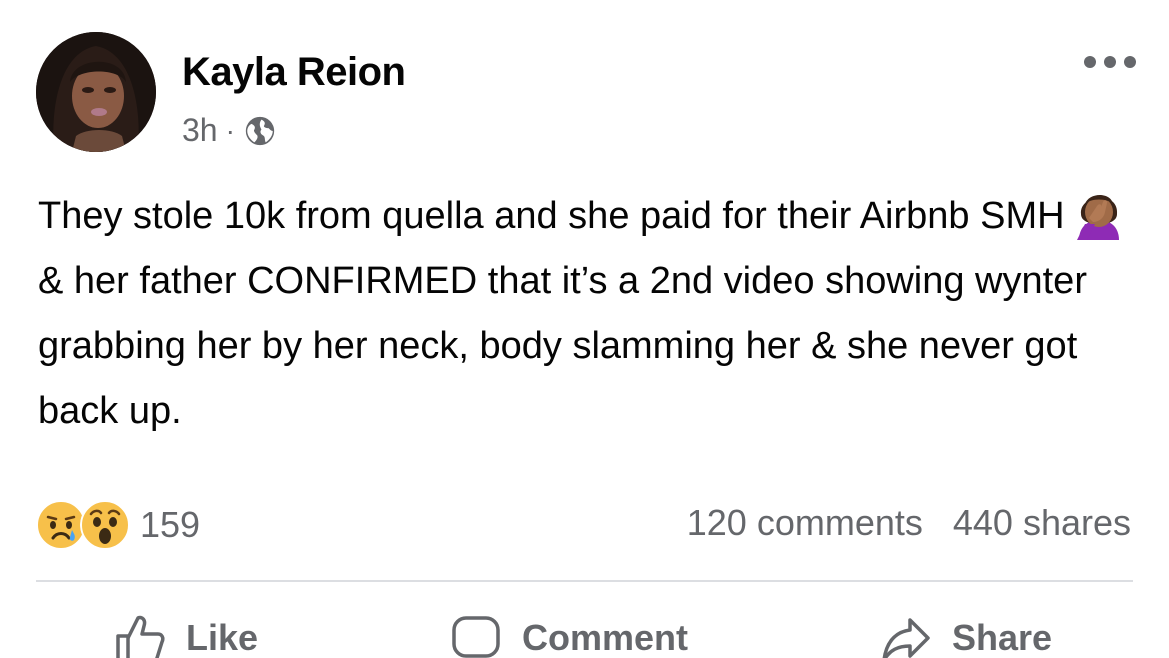 Image resolution: width=1169 pixels, height=658 pixels. I want to click on action-bar: Like Comment Share, so click(584, 635).